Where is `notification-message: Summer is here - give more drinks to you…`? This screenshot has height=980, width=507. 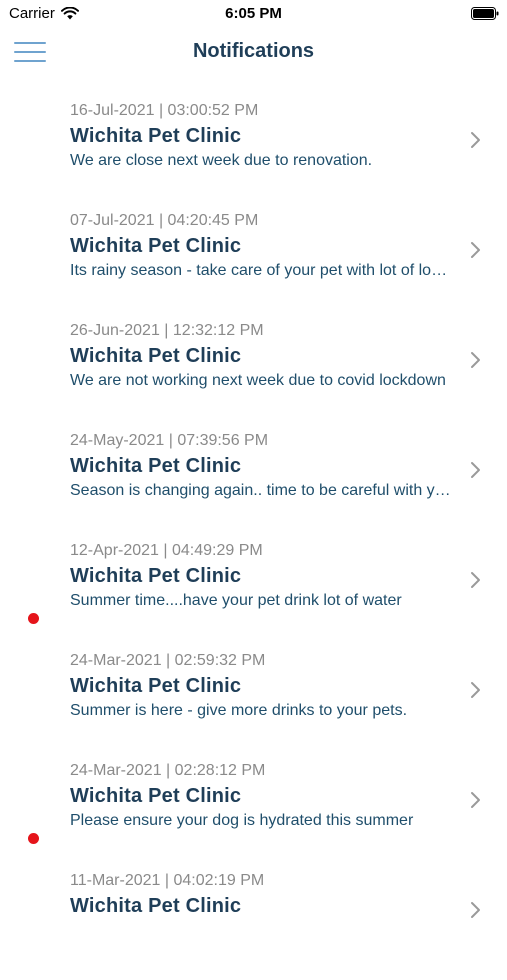
notification-message: Summer is here - give more drinks to you… is located at coordinates (239, 710).